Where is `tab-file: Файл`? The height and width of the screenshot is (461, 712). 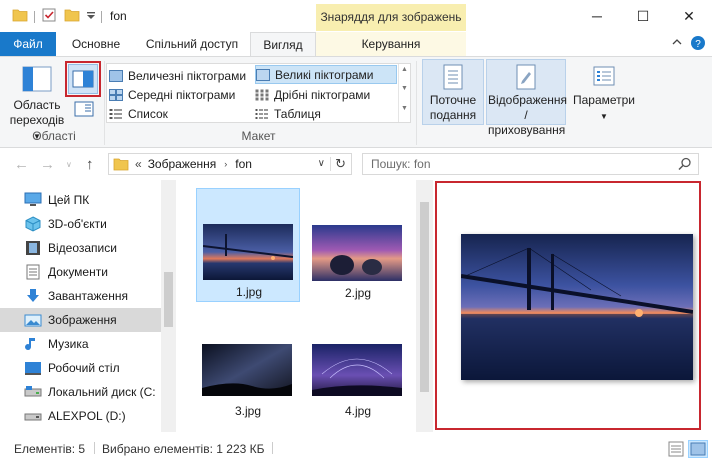
tab-file: Файл is located at coordinates (28, 44).